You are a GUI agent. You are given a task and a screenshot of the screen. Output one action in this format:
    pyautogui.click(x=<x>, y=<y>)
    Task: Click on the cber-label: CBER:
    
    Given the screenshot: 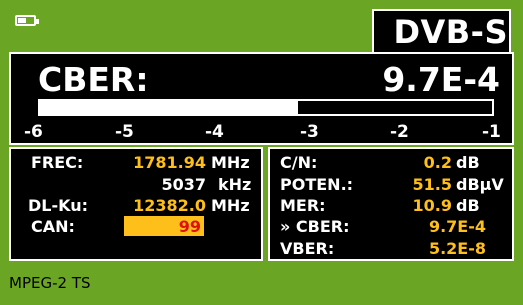 What is the action you would take?
    pyautogui.click(x=93, y=79)
    